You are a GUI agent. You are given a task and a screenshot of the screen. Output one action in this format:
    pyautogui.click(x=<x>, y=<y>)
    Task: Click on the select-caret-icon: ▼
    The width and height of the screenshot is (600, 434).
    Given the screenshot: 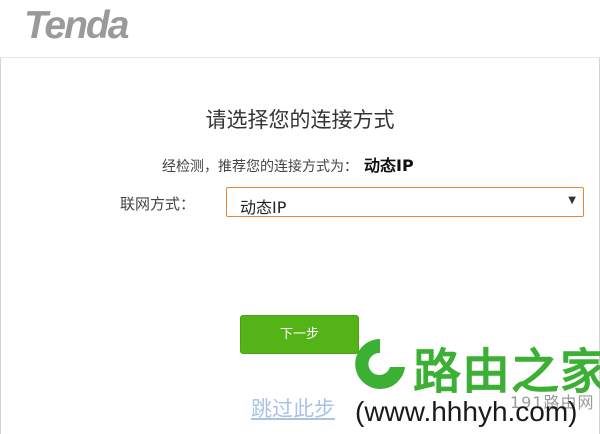 What is the action you would take?
    pyautogui.click(x=572, y=200)
    